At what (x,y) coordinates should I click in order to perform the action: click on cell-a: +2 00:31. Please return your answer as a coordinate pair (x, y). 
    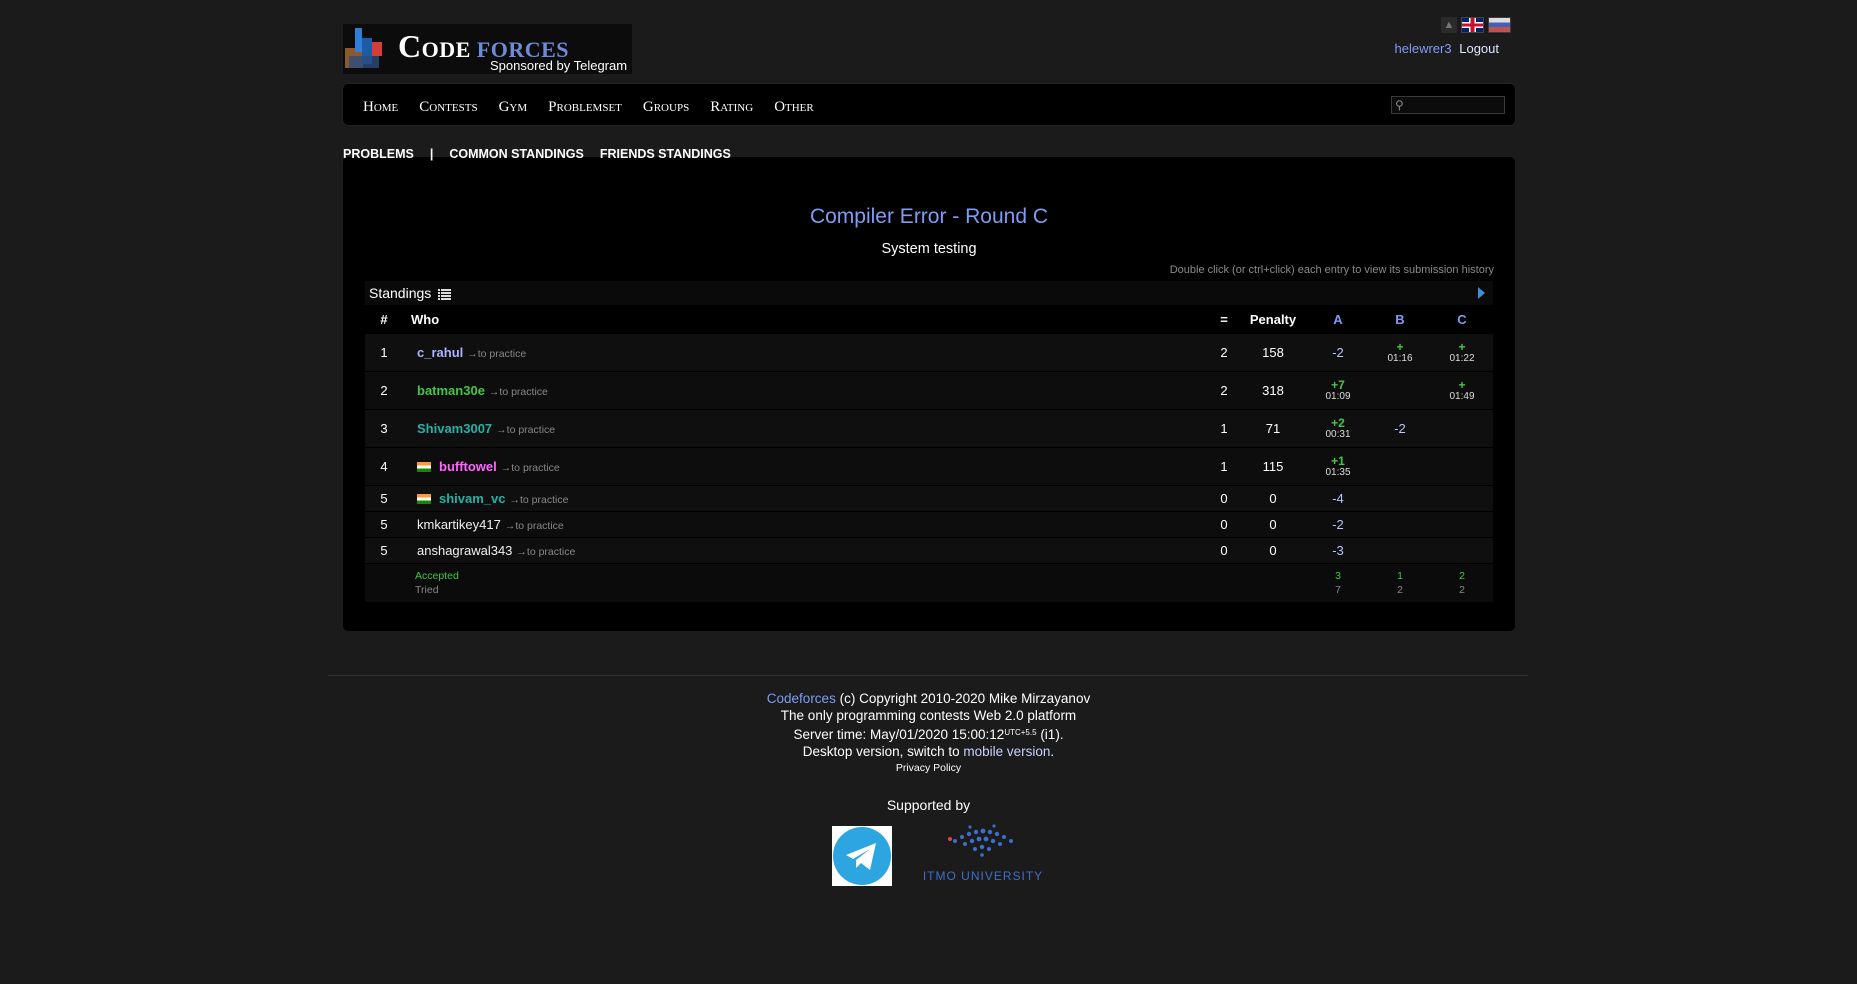
    Looking at the image, I should click on (1338, 428).